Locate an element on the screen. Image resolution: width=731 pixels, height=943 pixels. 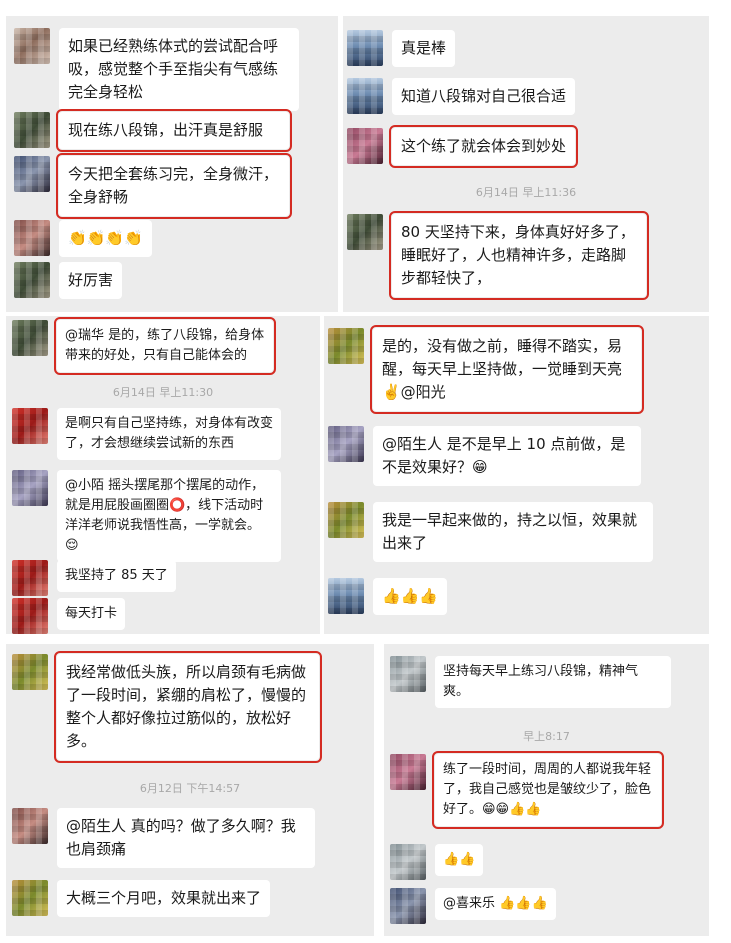
message-bubble: 👍👍 is located at coordinates (459, 860).